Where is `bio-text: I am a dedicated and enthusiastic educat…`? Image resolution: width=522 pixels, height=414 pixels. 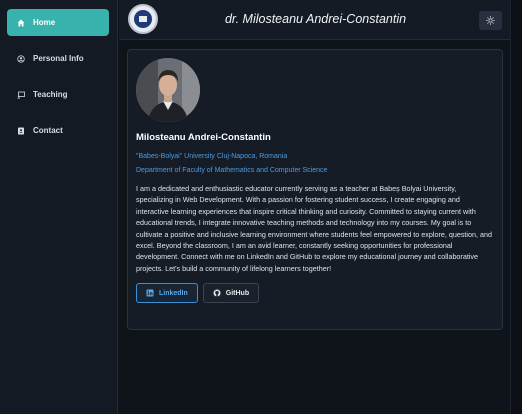
bio-text: I am a dedicated and enthusiastic educat… is located at coordinates (314, 228).